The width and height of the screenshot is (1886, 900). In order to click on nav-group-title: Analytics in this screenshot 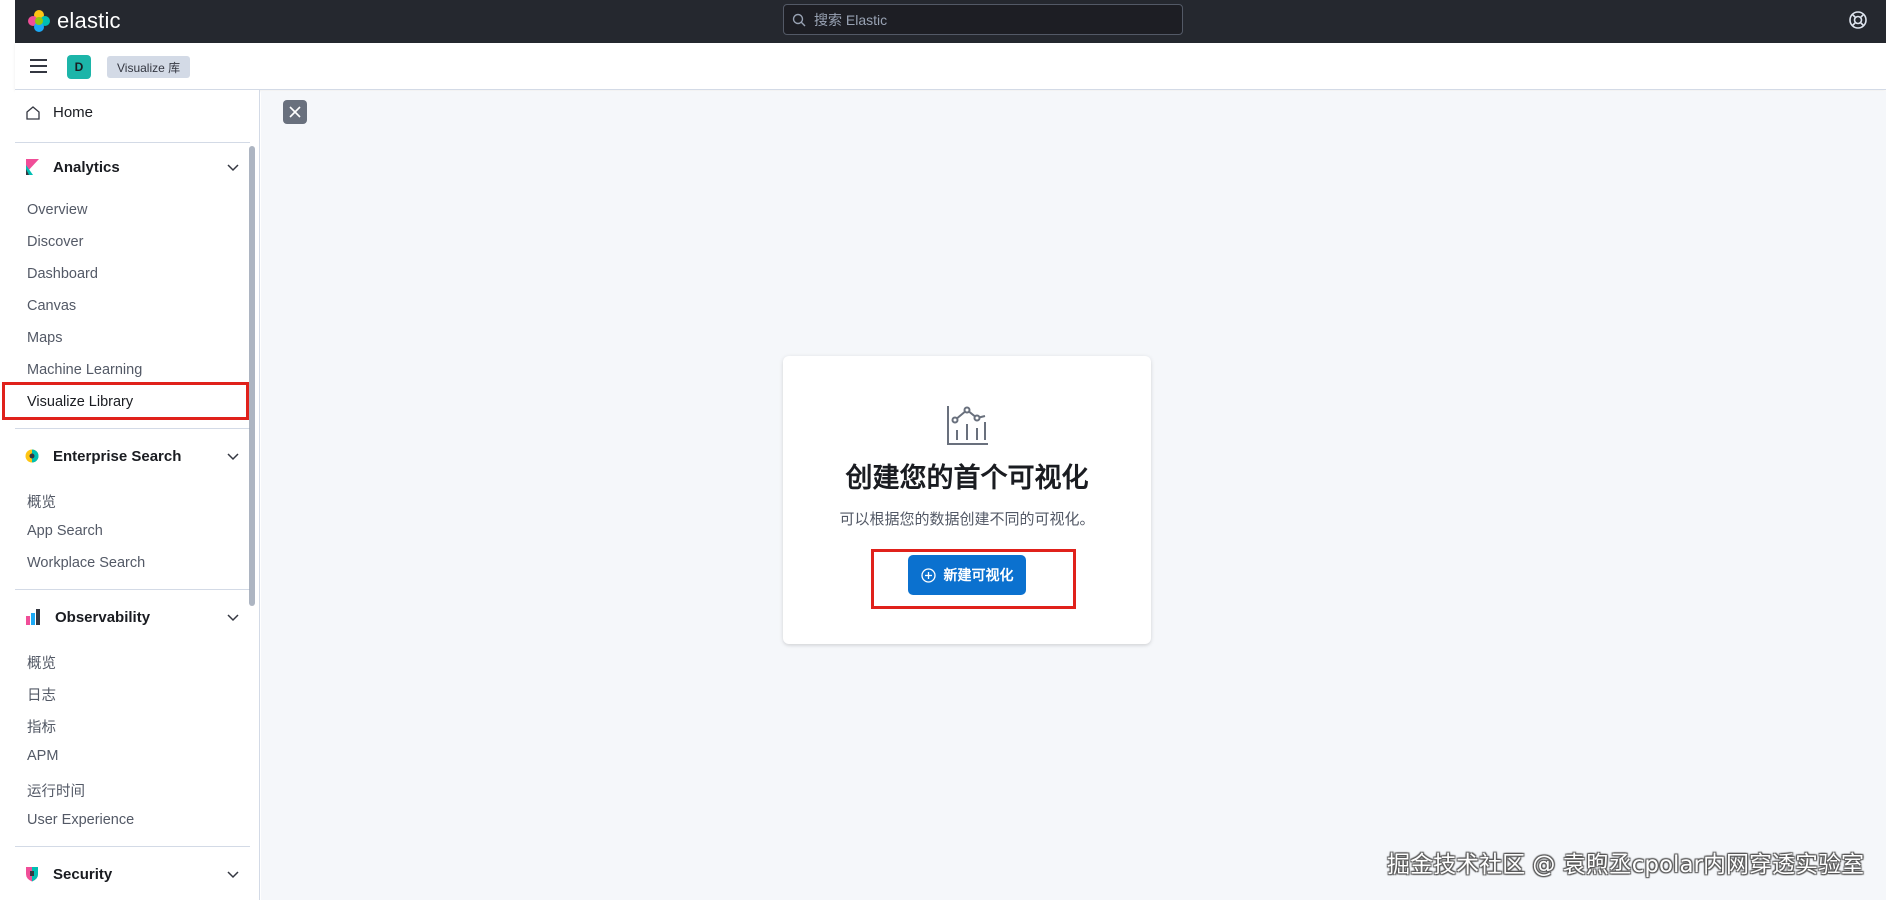, I will do `click(86, 167)`.